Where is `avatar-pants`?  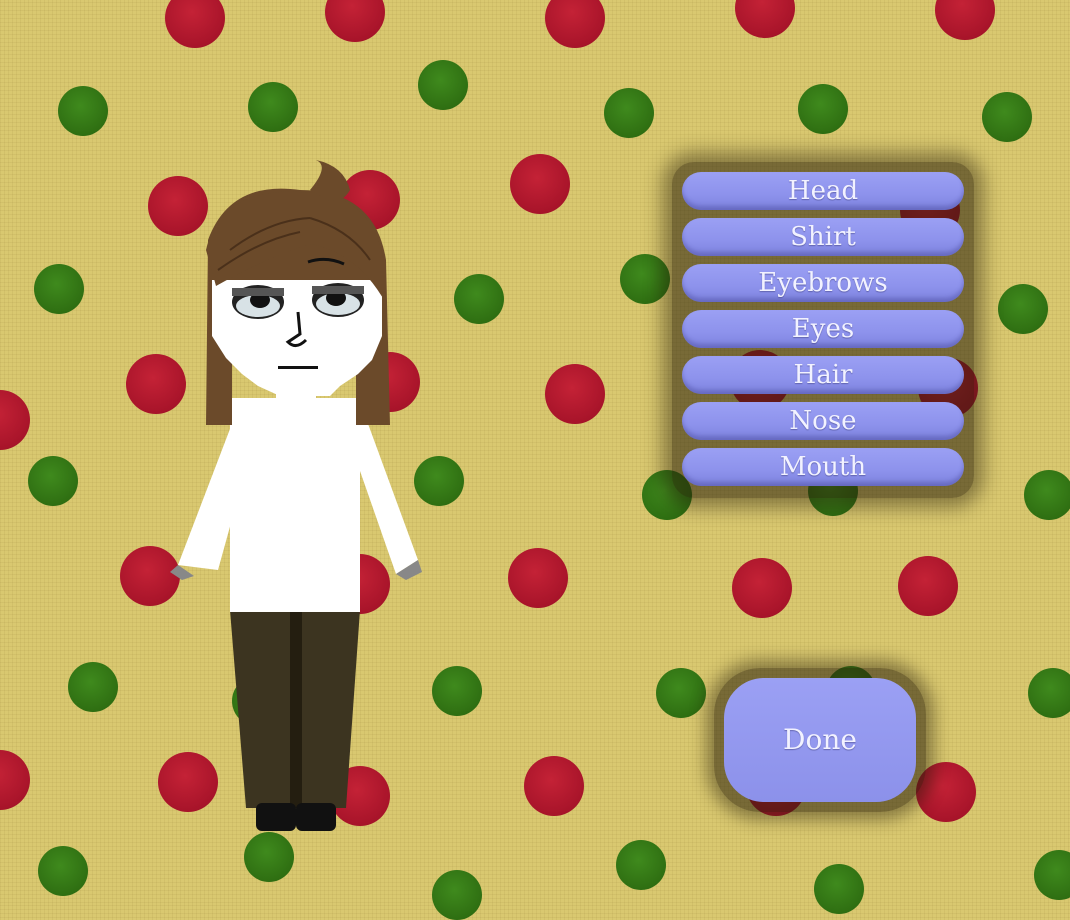
avatar-pants is located at coordinates (295, 709).